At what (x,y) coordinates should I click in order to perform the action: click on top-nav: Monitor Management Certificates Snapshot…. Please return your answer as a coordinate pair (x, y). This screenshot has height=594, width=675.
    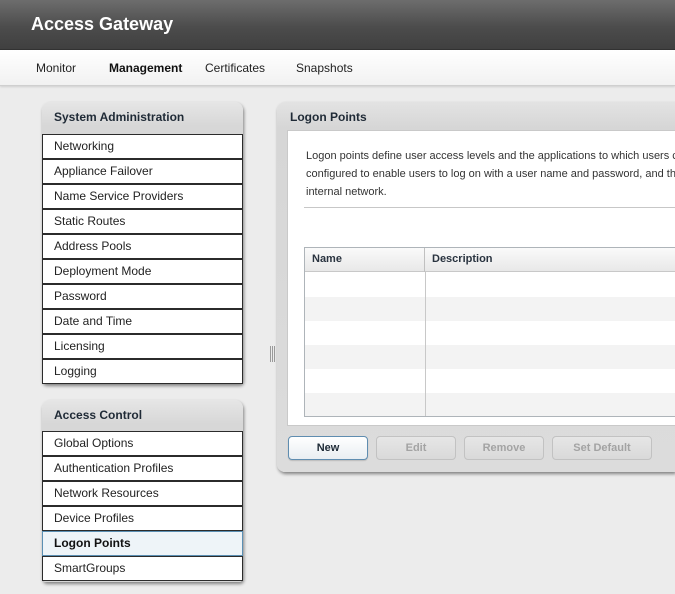
    Looking at the image, I should click on (337, 68).